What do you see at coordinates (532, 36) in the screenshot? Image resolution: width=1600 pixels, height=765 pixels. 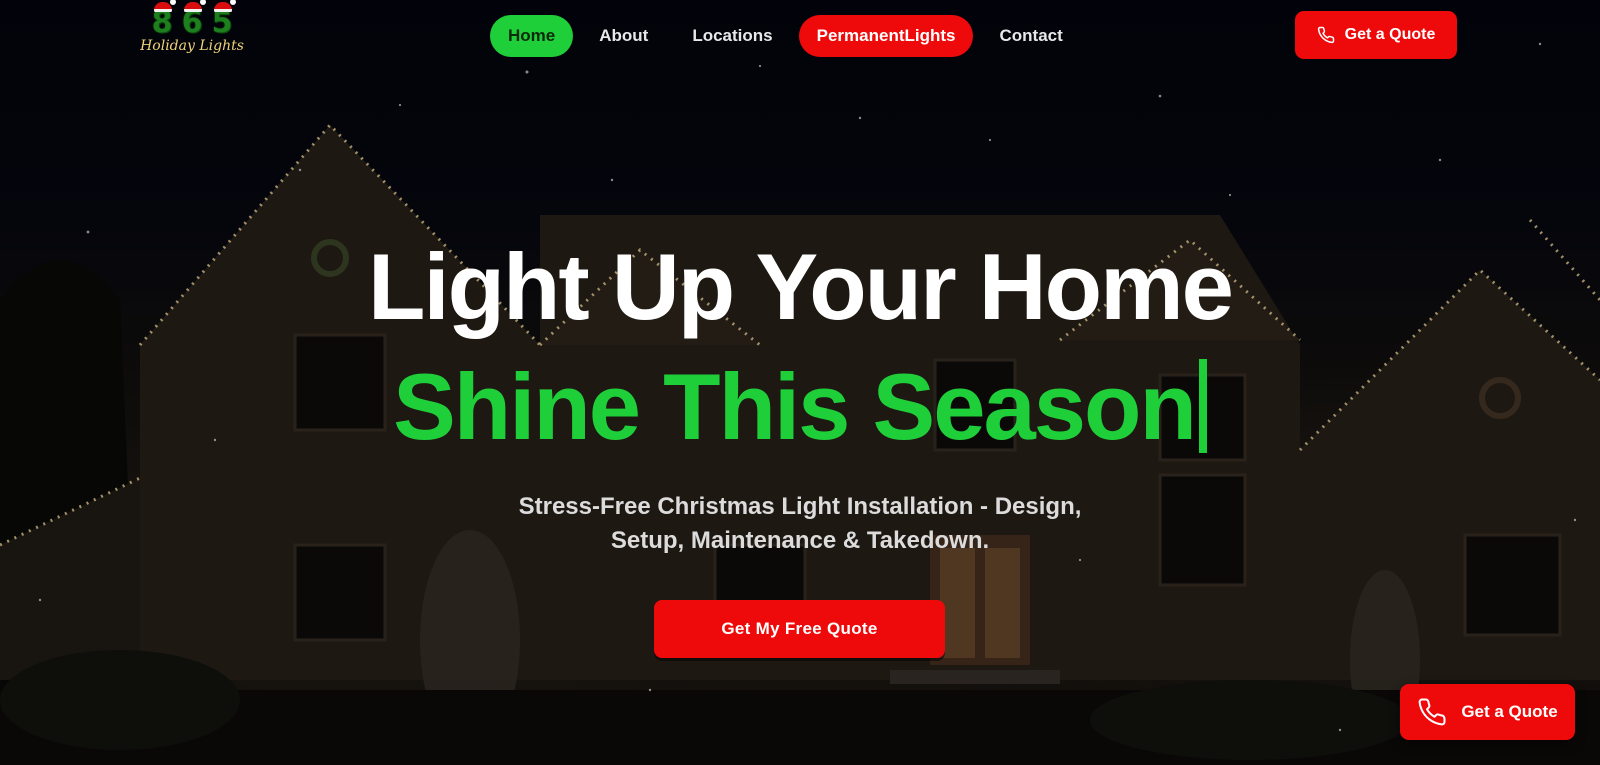 I see `nav-item-home: Home` at bounding box center [532, 36].